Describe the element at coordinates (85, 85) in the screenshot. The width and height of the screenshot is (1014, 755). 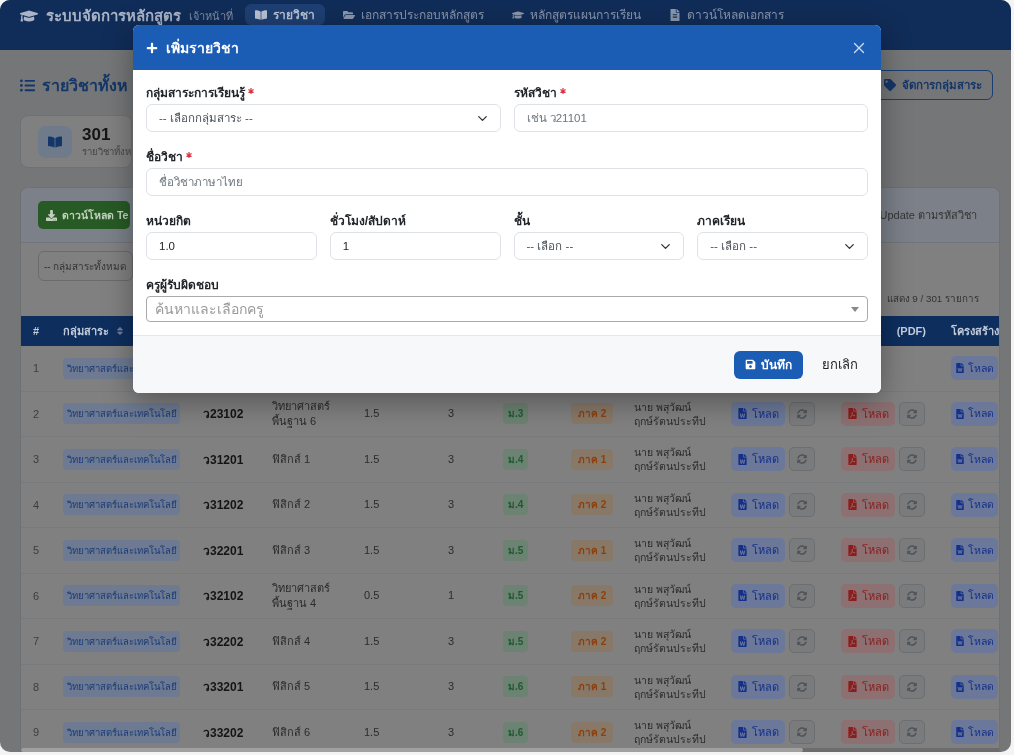
I see `page-title: รายวิชาทั้งห` at that location.